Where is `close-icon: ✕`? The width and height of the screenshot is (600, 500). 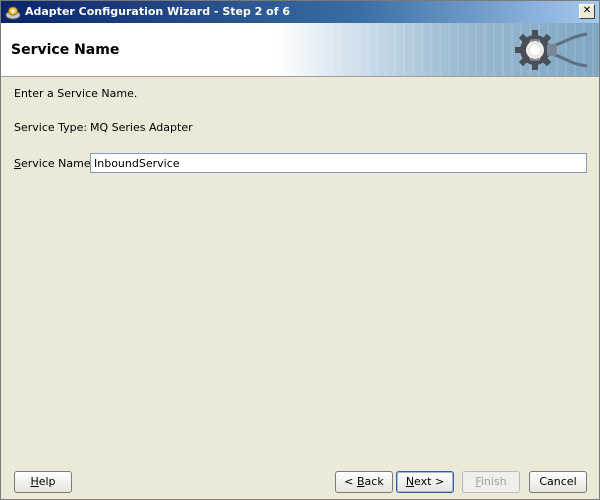 close-icon: ✕ is located at coordinates (587, 10).